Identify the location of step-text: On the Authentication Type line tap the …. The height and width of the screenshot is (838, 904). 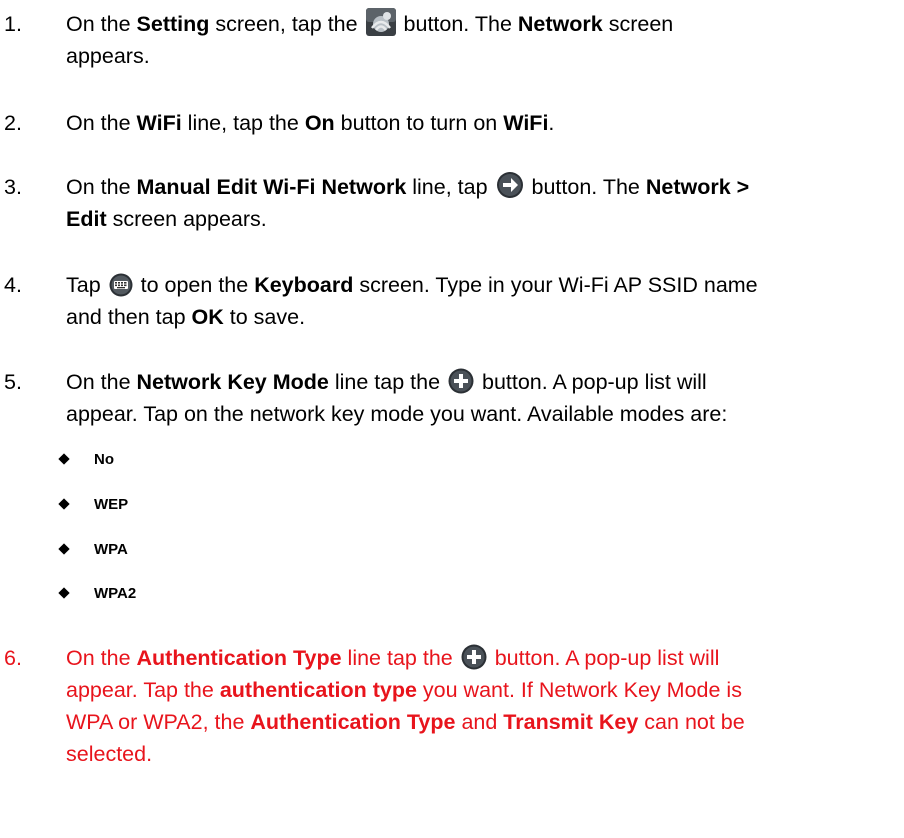
(405, 705).